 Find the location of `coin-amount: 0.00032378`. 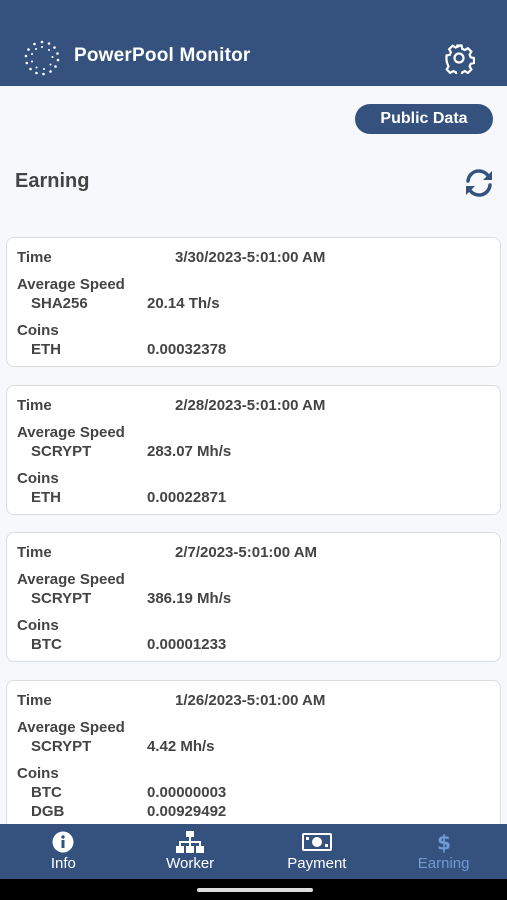

coin-amount: 0.00032378 is located at coordinates (187, 349).